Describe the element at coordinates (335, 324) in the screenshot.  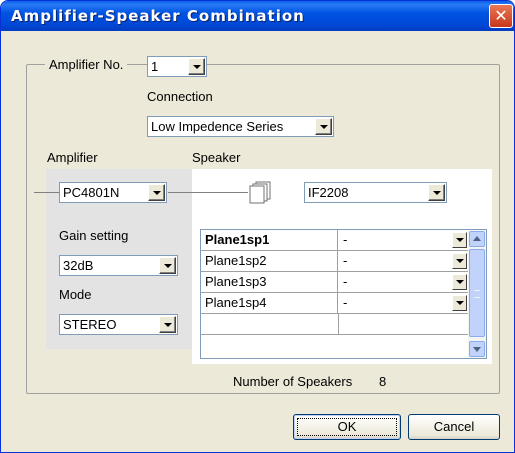
I see `table-row-empty` at that location.